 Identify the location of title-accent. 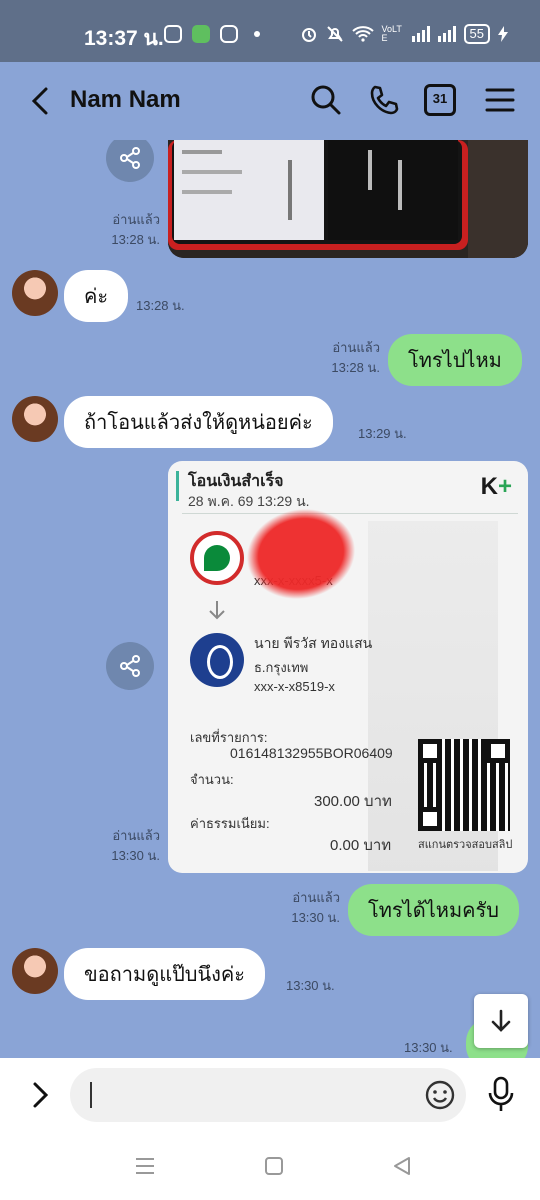
(177, 486).